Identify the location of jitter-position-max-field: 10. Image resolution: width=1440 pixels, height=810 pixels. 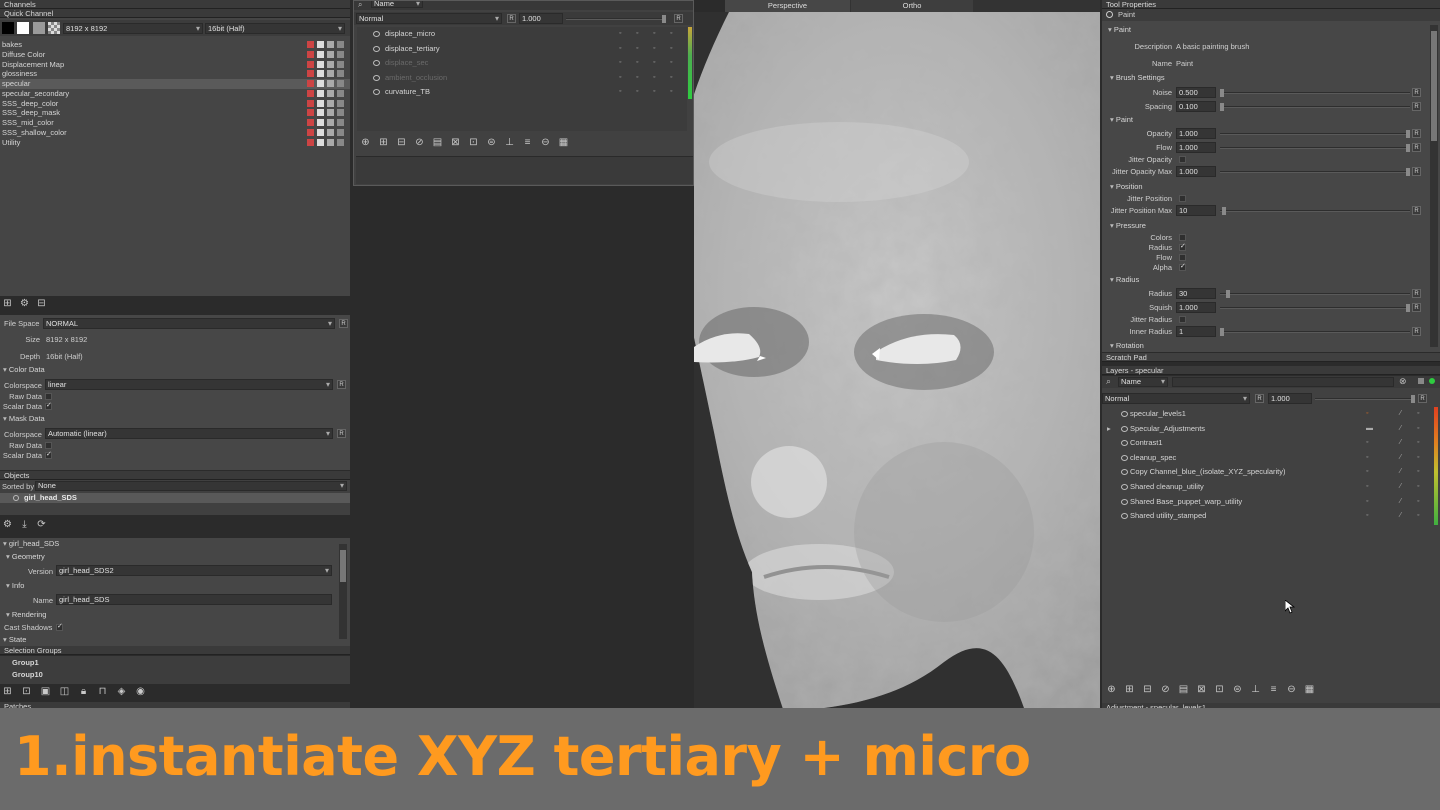
(1196, 210).